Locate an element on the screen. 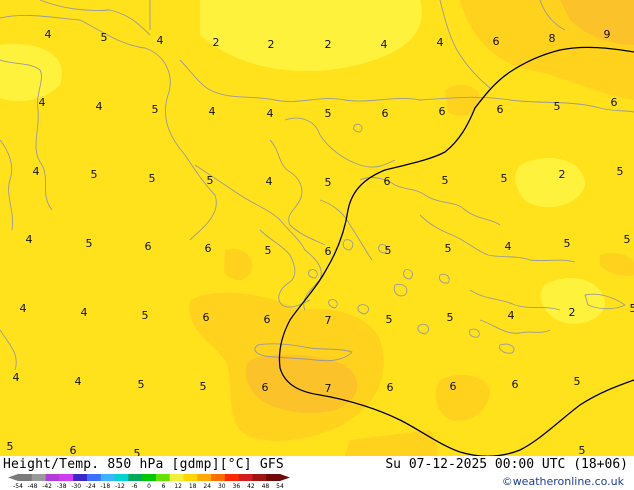  valid-datetime: Su 07-12-2025 00:00 UTC (18+06) is located at coordinates (506, 464).